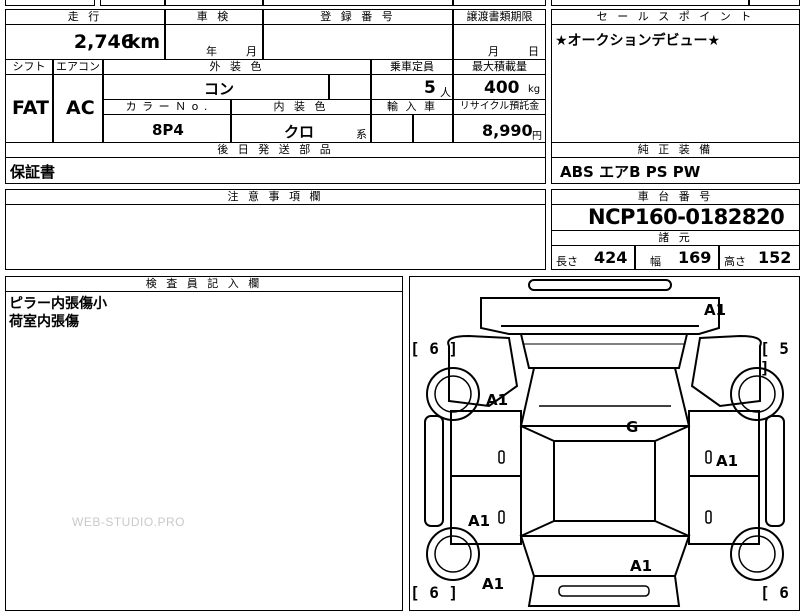 The image size is (800, 611). Describe the element at coordinates (604, 351) in the screenshot. I see `windshield` at that location.